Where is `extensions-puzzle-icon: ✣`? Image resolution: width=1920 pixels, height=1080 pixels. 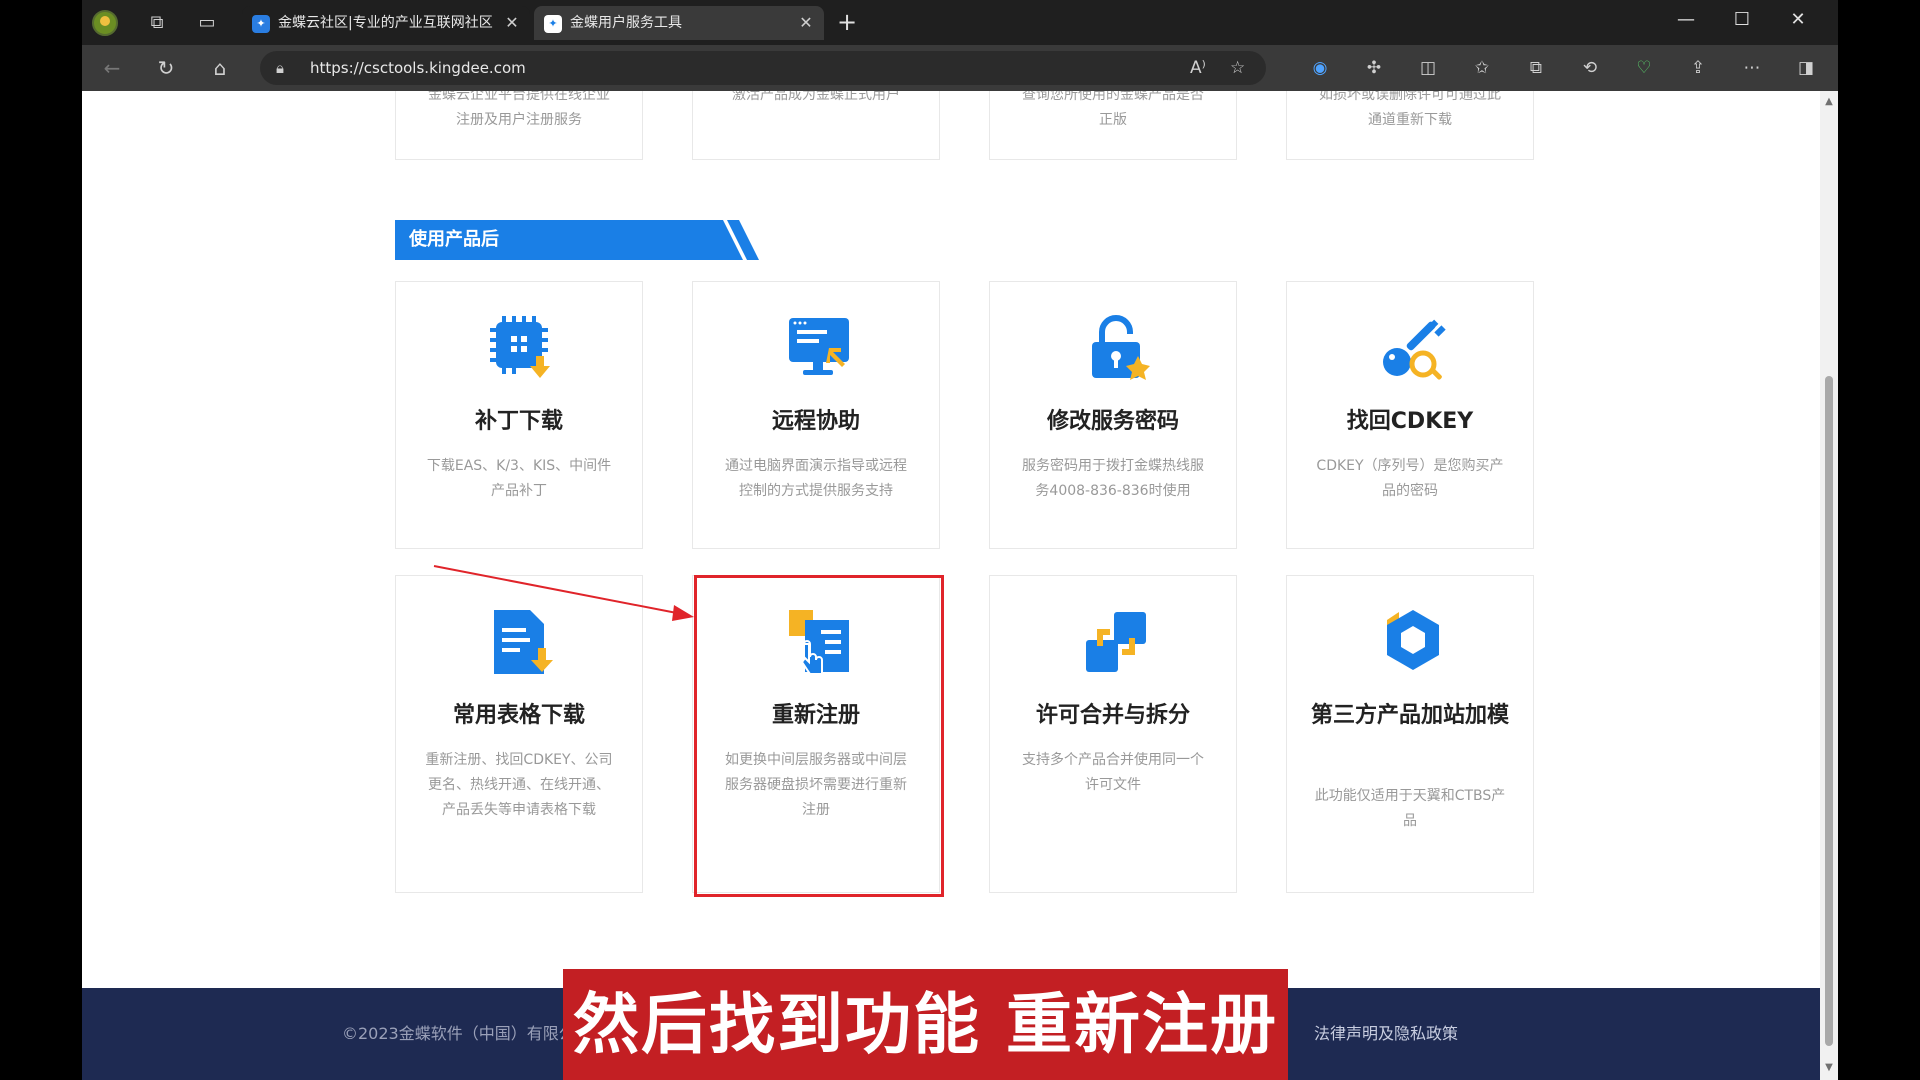 extensions-puzzle-icon: ✣ is located at coordinates (1374, 68).